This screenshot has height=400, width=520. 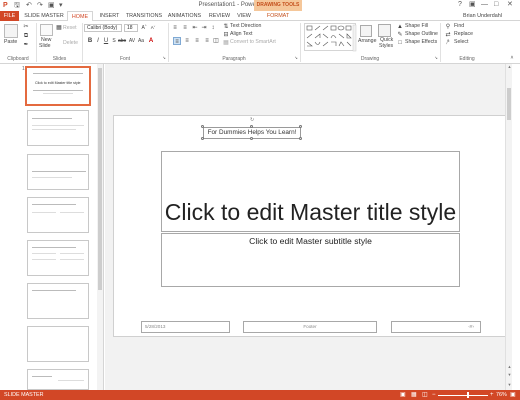 I want to click on tab-format: FORMAT, so click(x=278, y=16).